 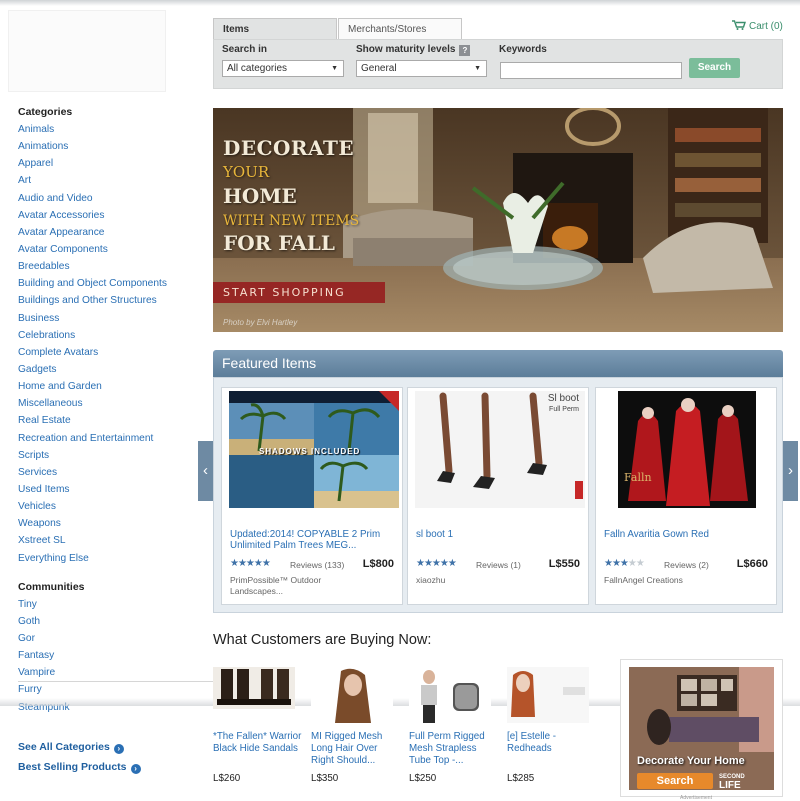 What do you see at coordinates (688, 534) in the screenshot?
I see `featured-item-title: Falln Avaritia Gown Red` at bounding box center [688, 534].